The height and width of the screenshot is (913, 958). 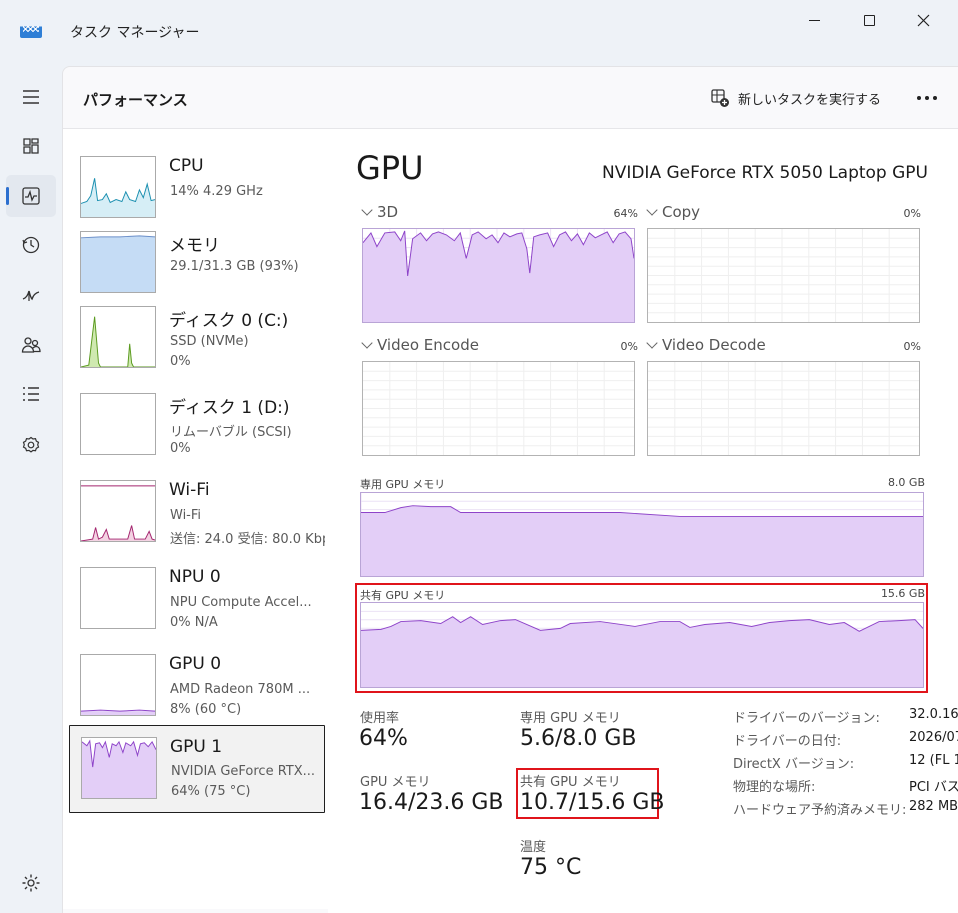 I want to click on device-item-gpu-0: GPU 0 AMD Radeon 780M ... 8% (60 °C), so click(x=197, y=689).